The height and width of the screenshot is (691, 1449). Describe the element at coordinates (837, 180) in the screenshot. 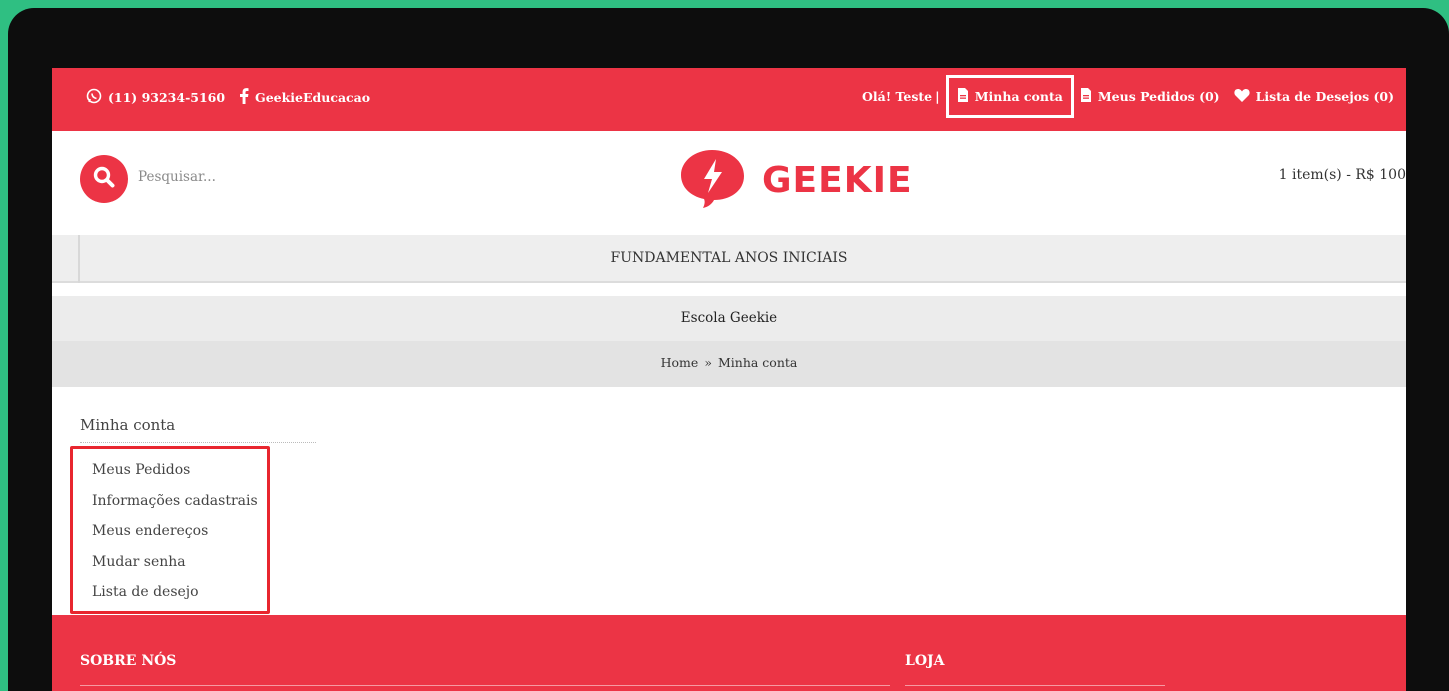

I see `logo-text: GEEKIE` at that location.